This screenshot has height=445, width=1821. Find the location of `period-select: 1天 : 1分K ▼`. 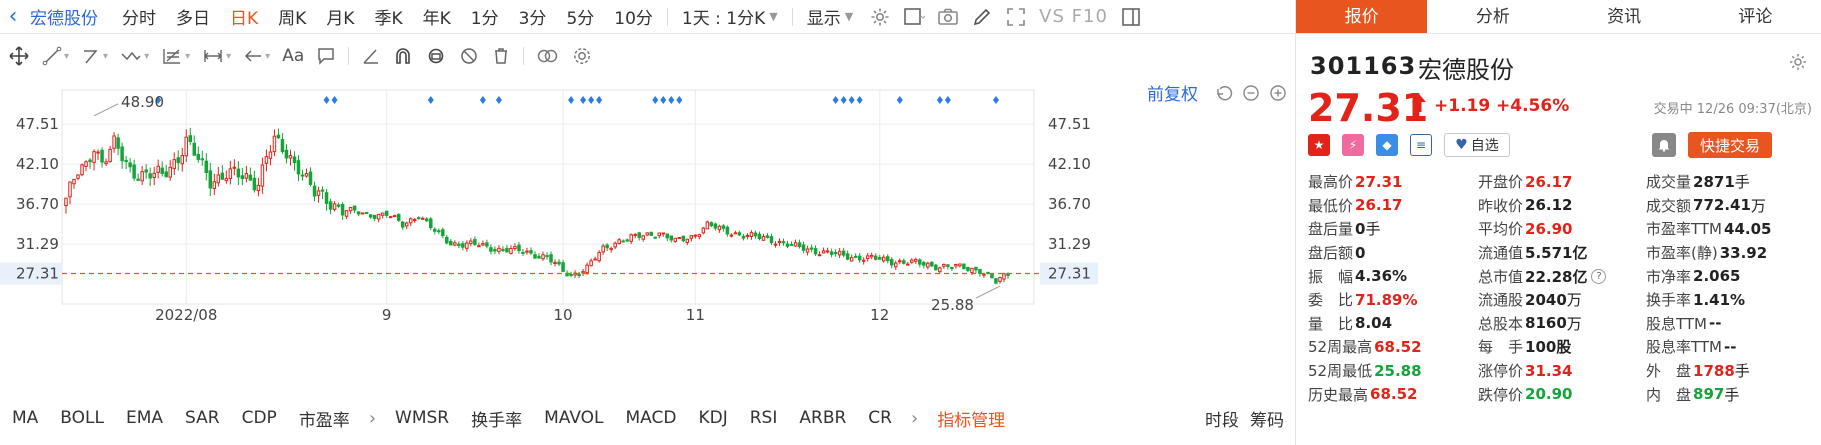

period-select: 1天 : 1分K ▼ is located at coordinates (730, 16).